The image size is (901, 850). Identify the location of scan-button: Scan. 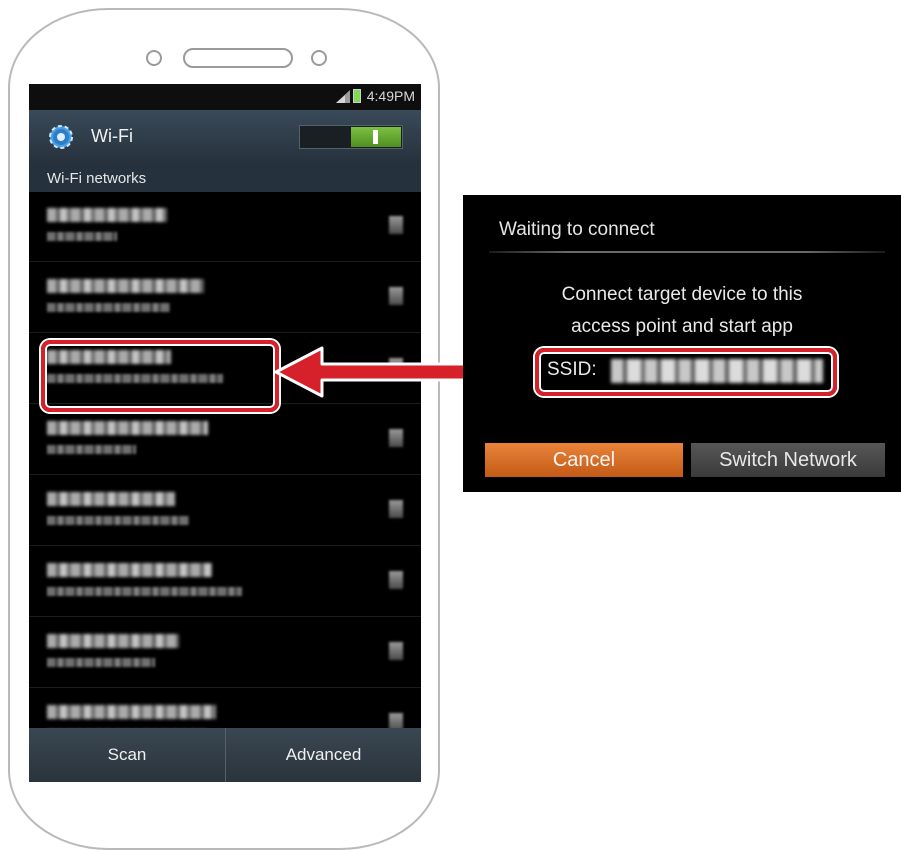
(127, 755).